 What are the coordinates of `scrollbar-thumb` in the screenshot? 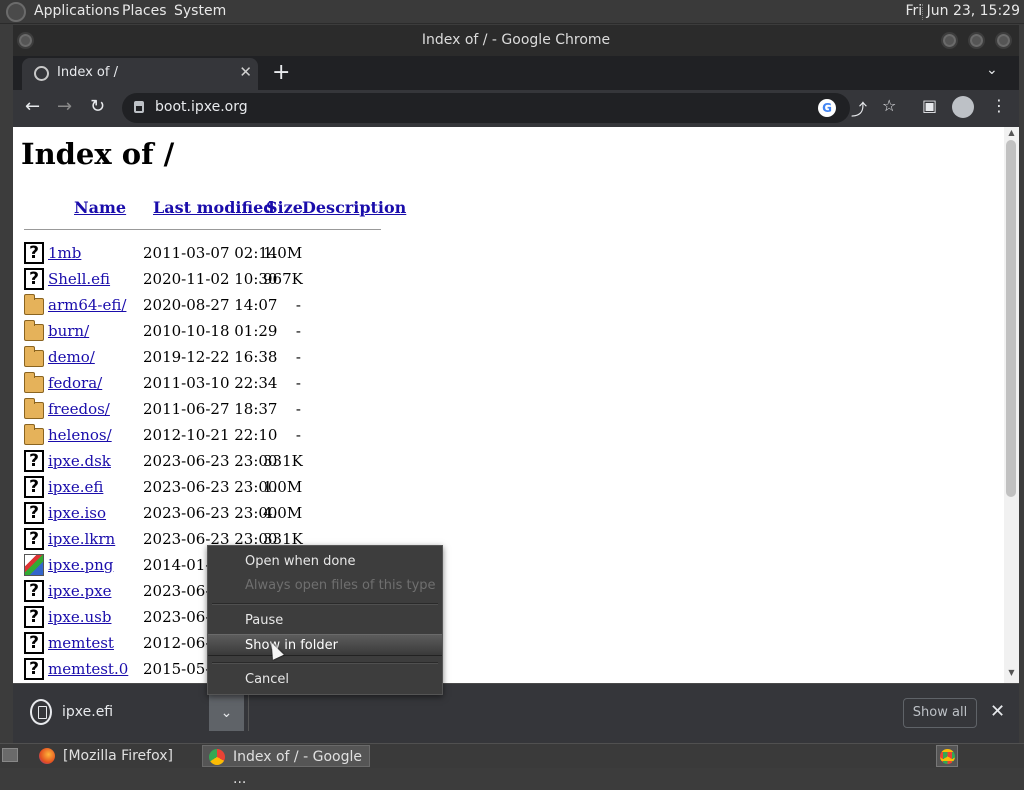 It's located at (1011, 318).